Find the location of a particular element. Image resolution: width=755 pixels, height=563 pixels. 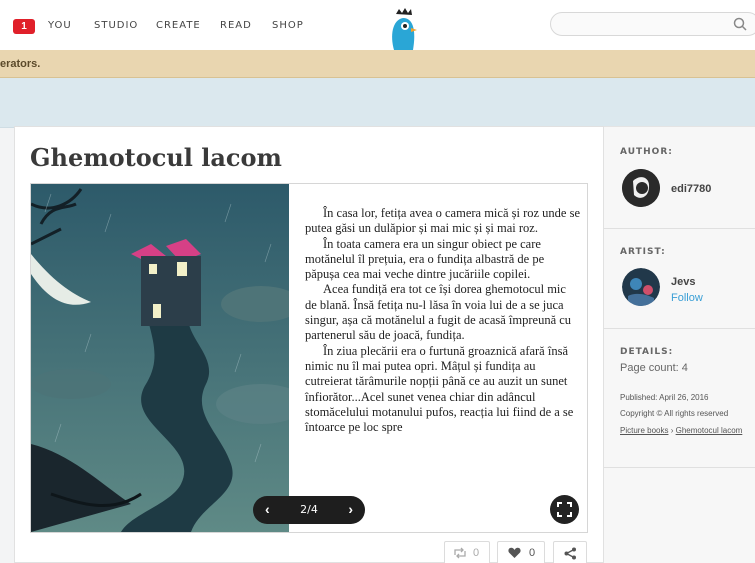

nav-create: CREATE is located at coordinates (178, 25).